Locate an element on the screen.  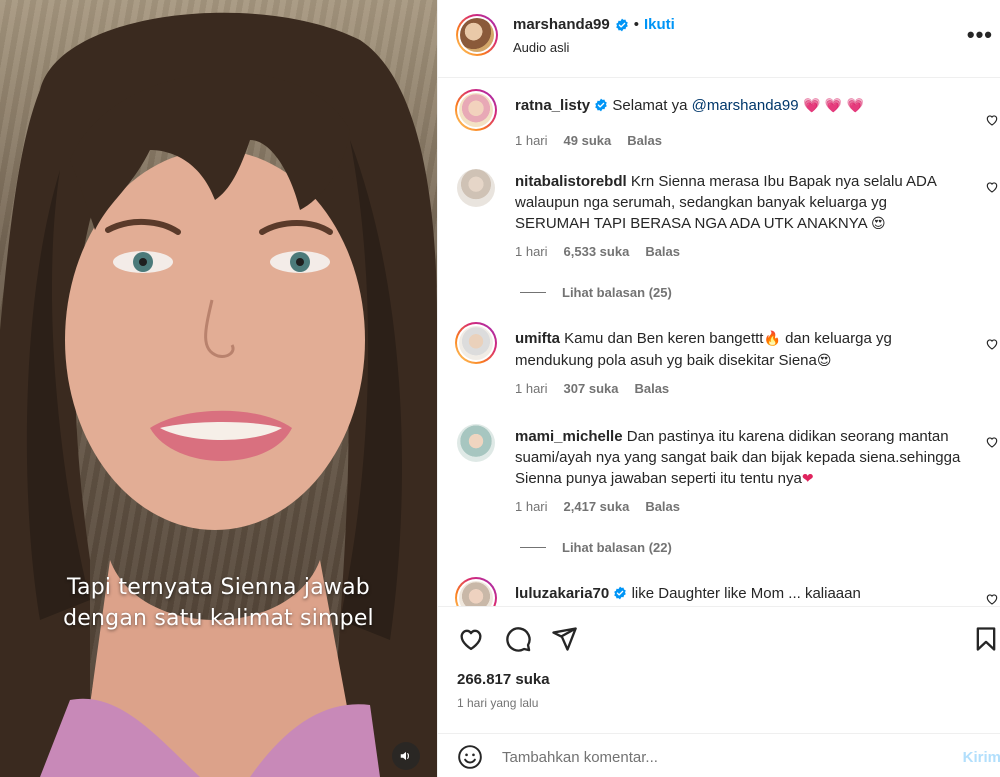
post-like-count: 266.817 suka is located at coordinates (503, 679).